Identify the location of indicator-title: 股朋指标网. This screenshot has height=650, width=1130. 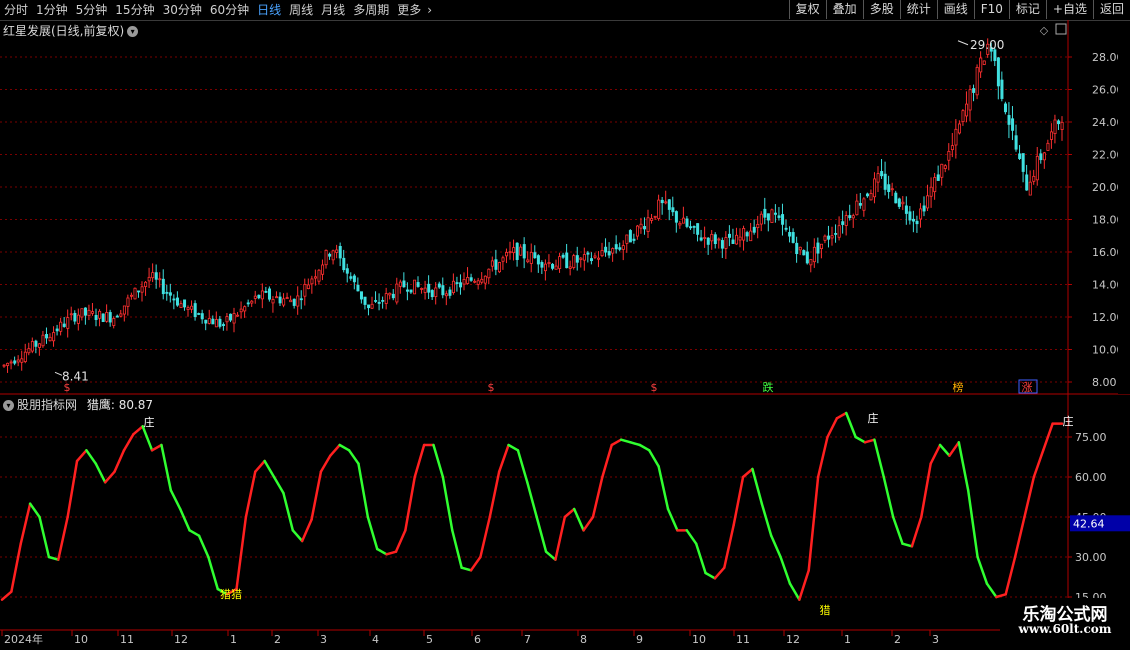
(47, 405).